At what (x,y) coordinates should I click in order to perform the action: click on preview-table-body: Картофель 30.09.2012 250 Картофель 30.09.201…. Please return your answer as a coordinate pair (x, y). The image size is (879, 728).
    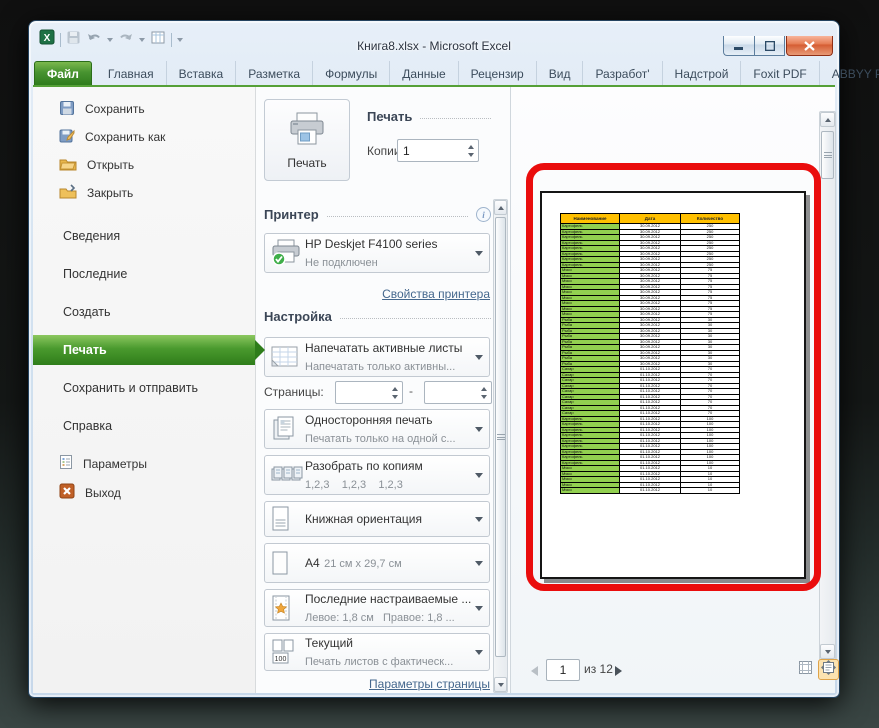
    Looking at the image, I should click on (650, 358).